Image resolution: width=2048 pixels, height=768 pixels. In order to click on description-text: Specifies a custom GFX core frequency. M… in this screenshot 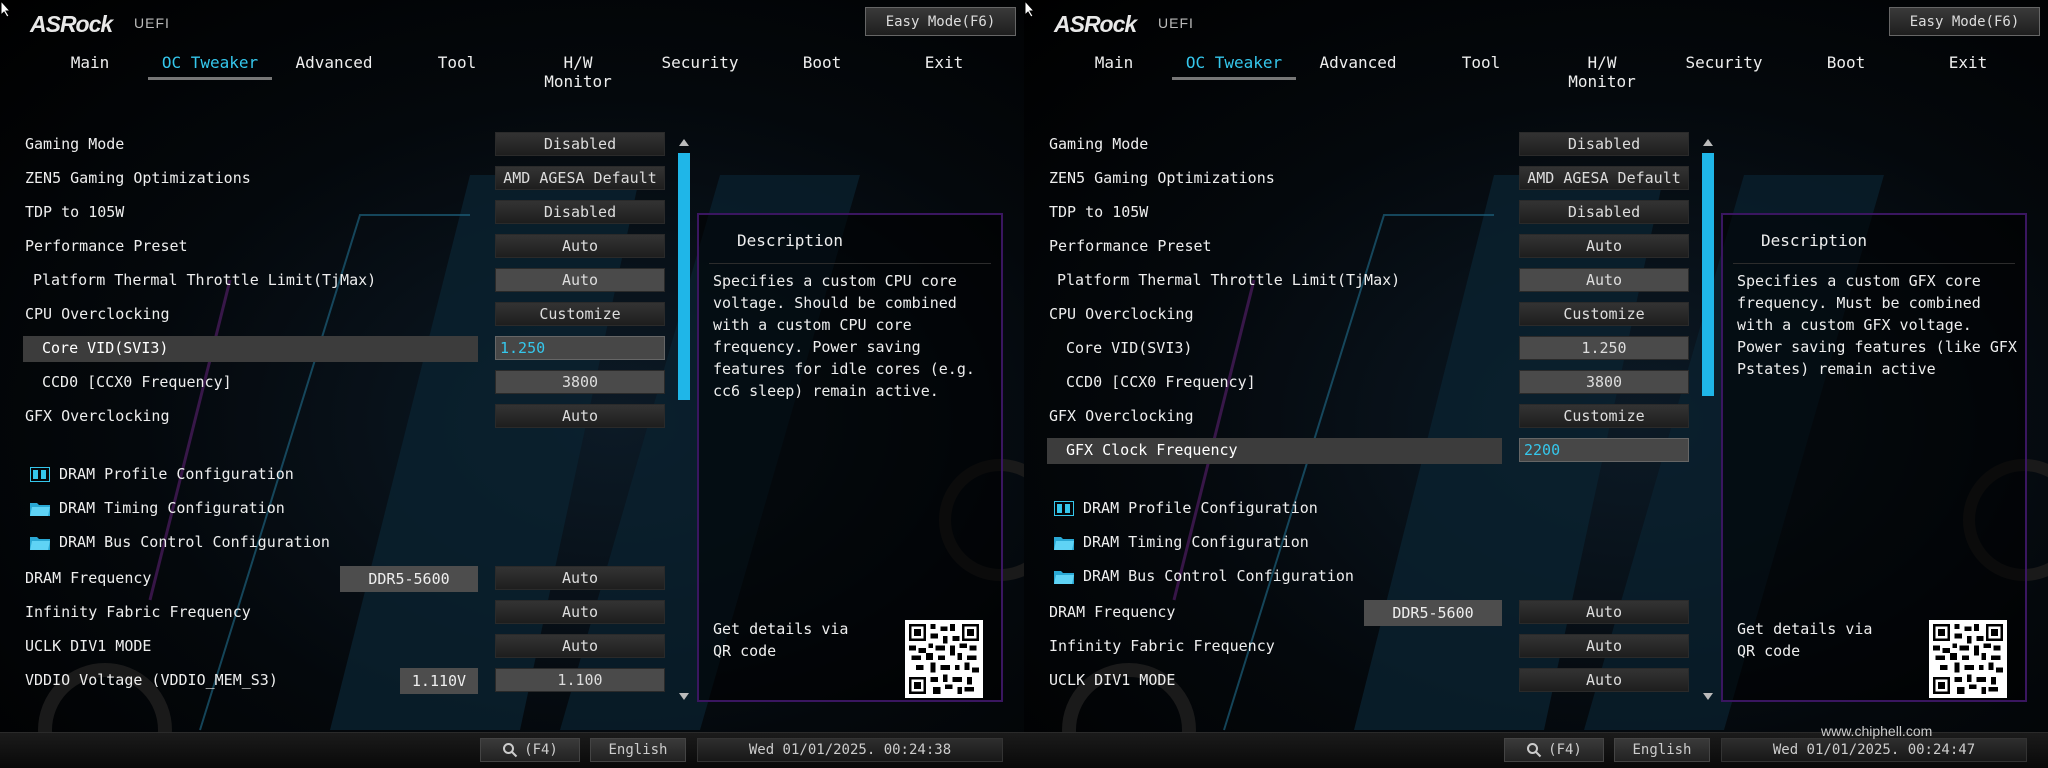, I will do `click(1881, 325)`.